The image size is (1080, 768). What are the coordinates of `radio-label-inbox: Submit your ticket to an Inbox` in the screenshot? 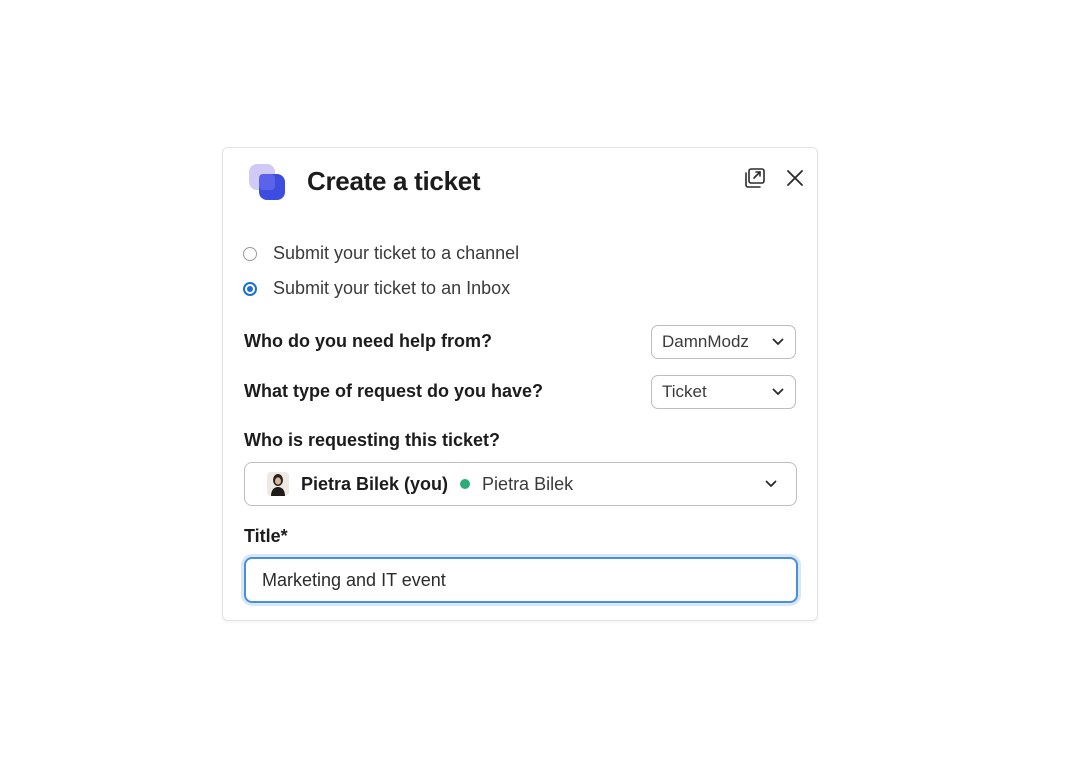 It's located at (392, 288).